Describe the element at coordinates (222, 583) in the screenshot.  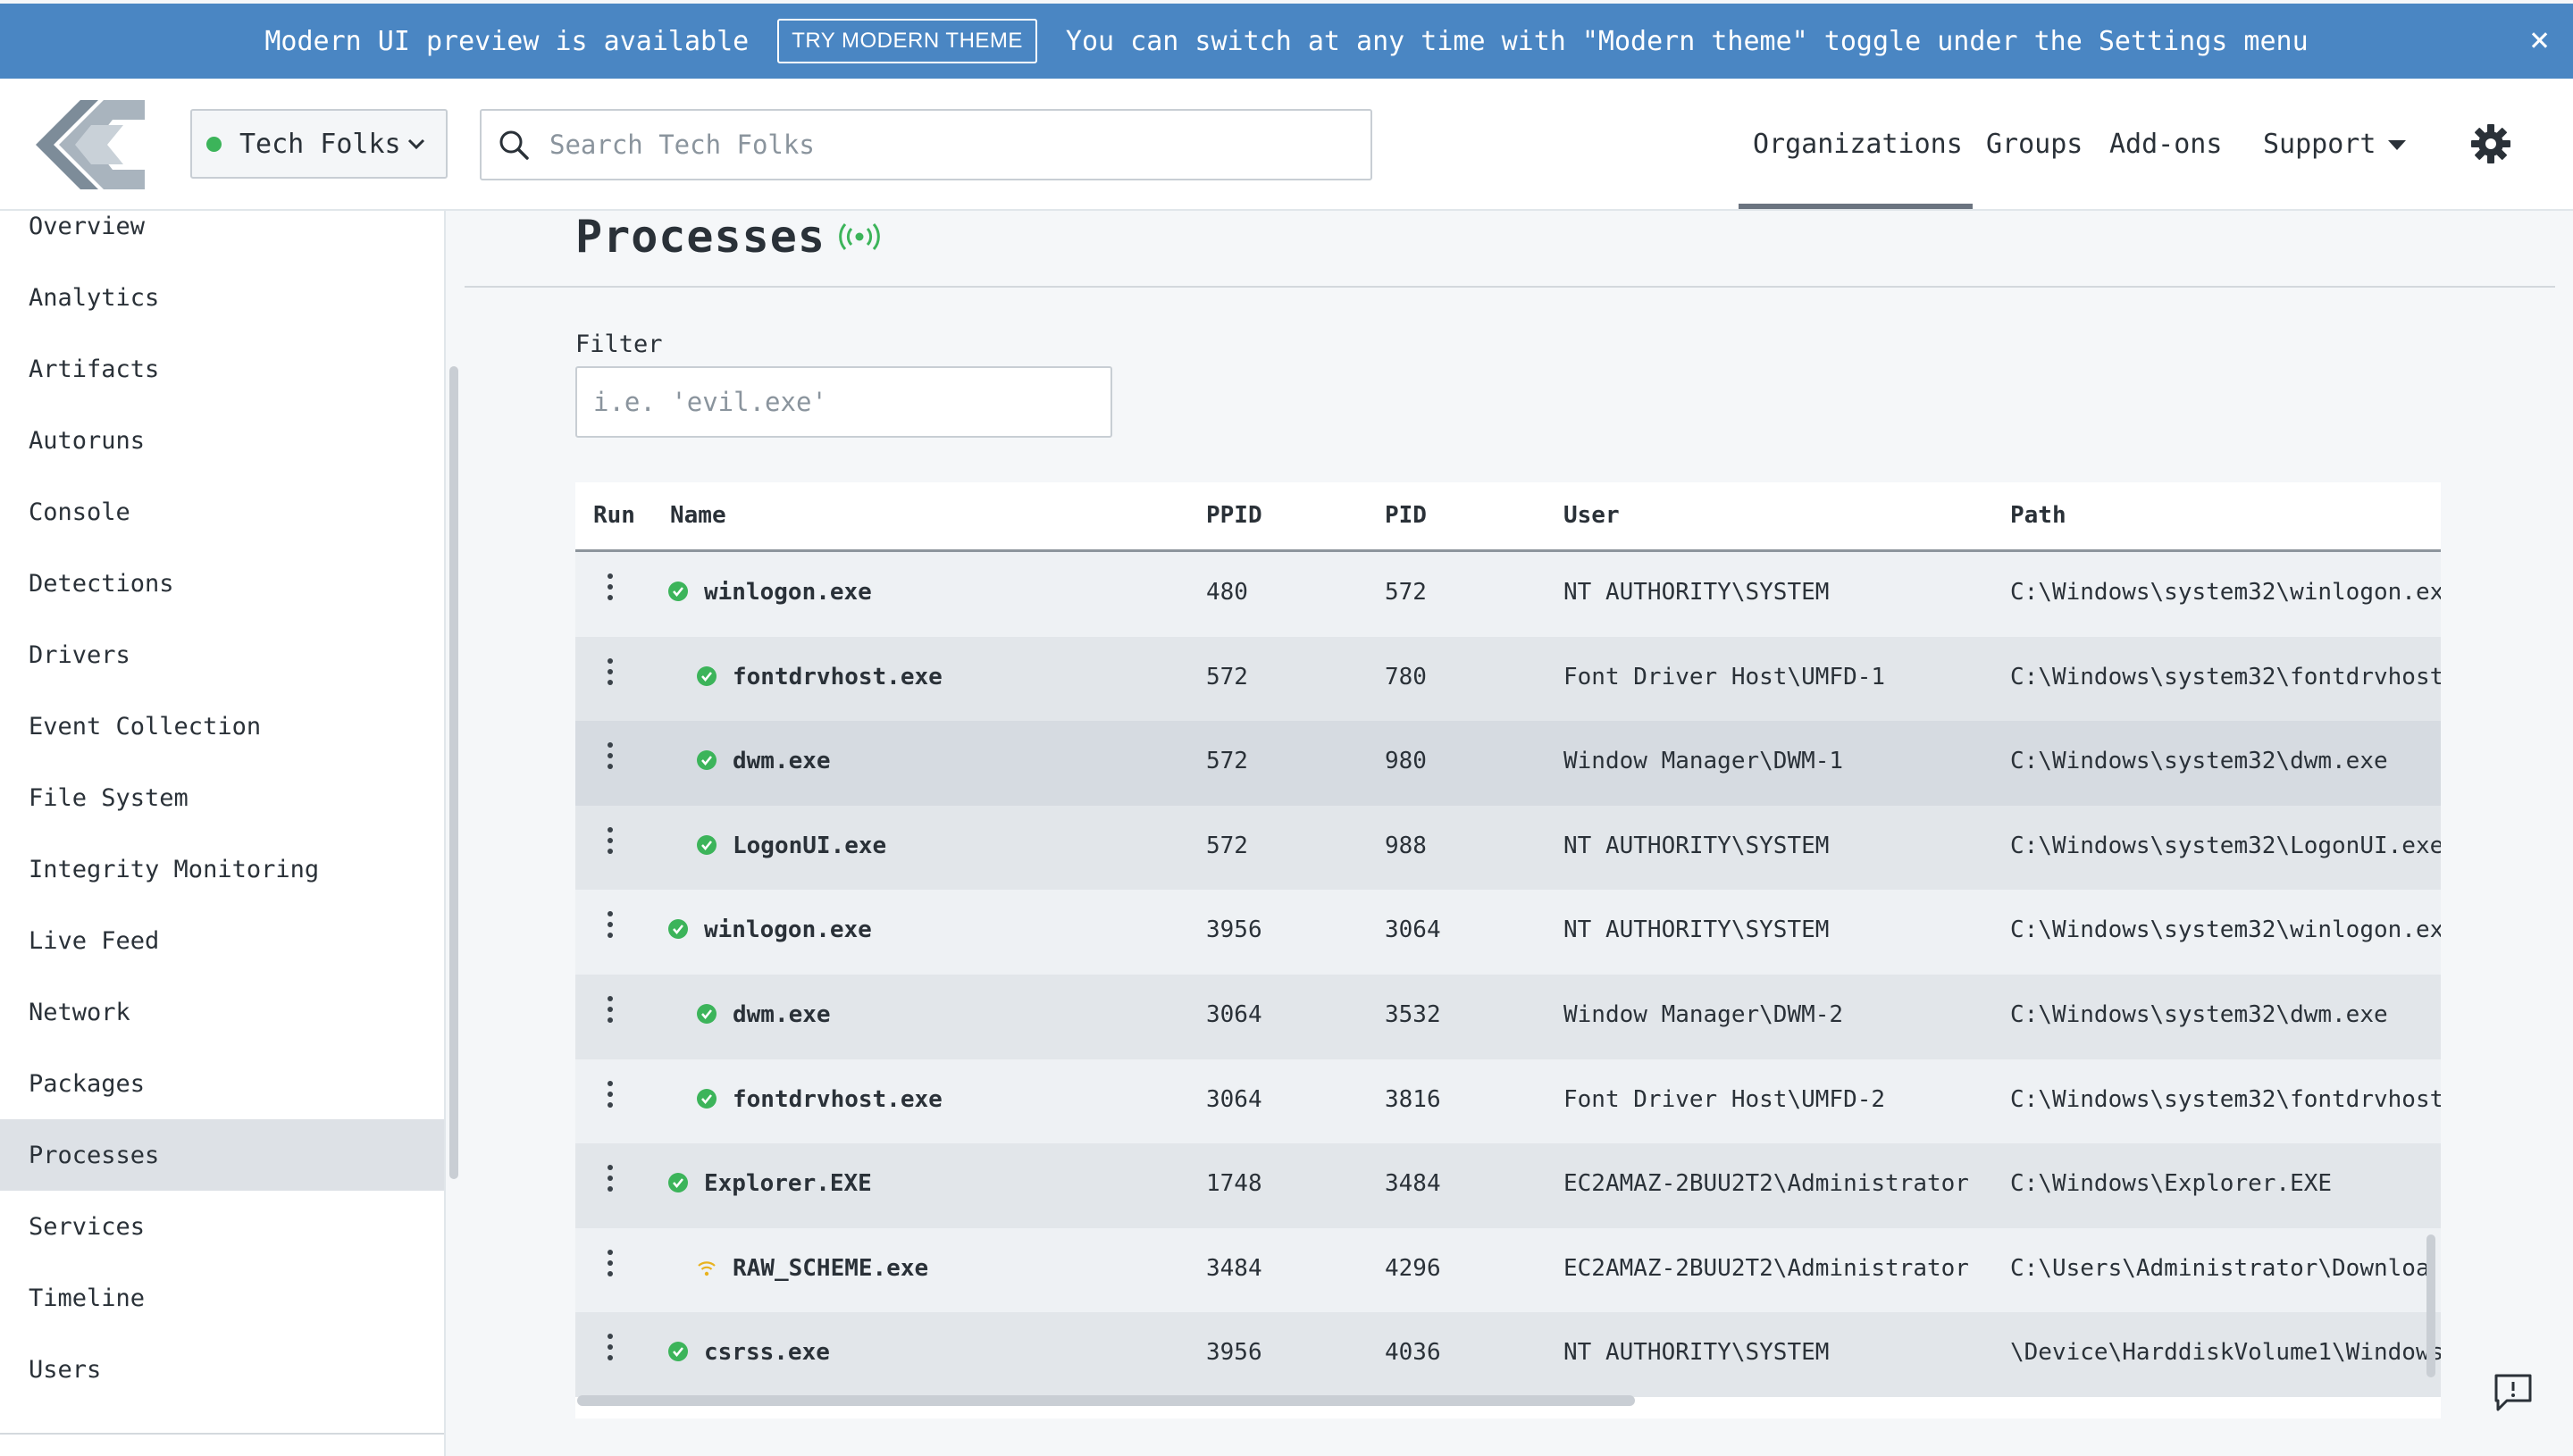
I see `sidebar-item-detections: Detections` at that location.